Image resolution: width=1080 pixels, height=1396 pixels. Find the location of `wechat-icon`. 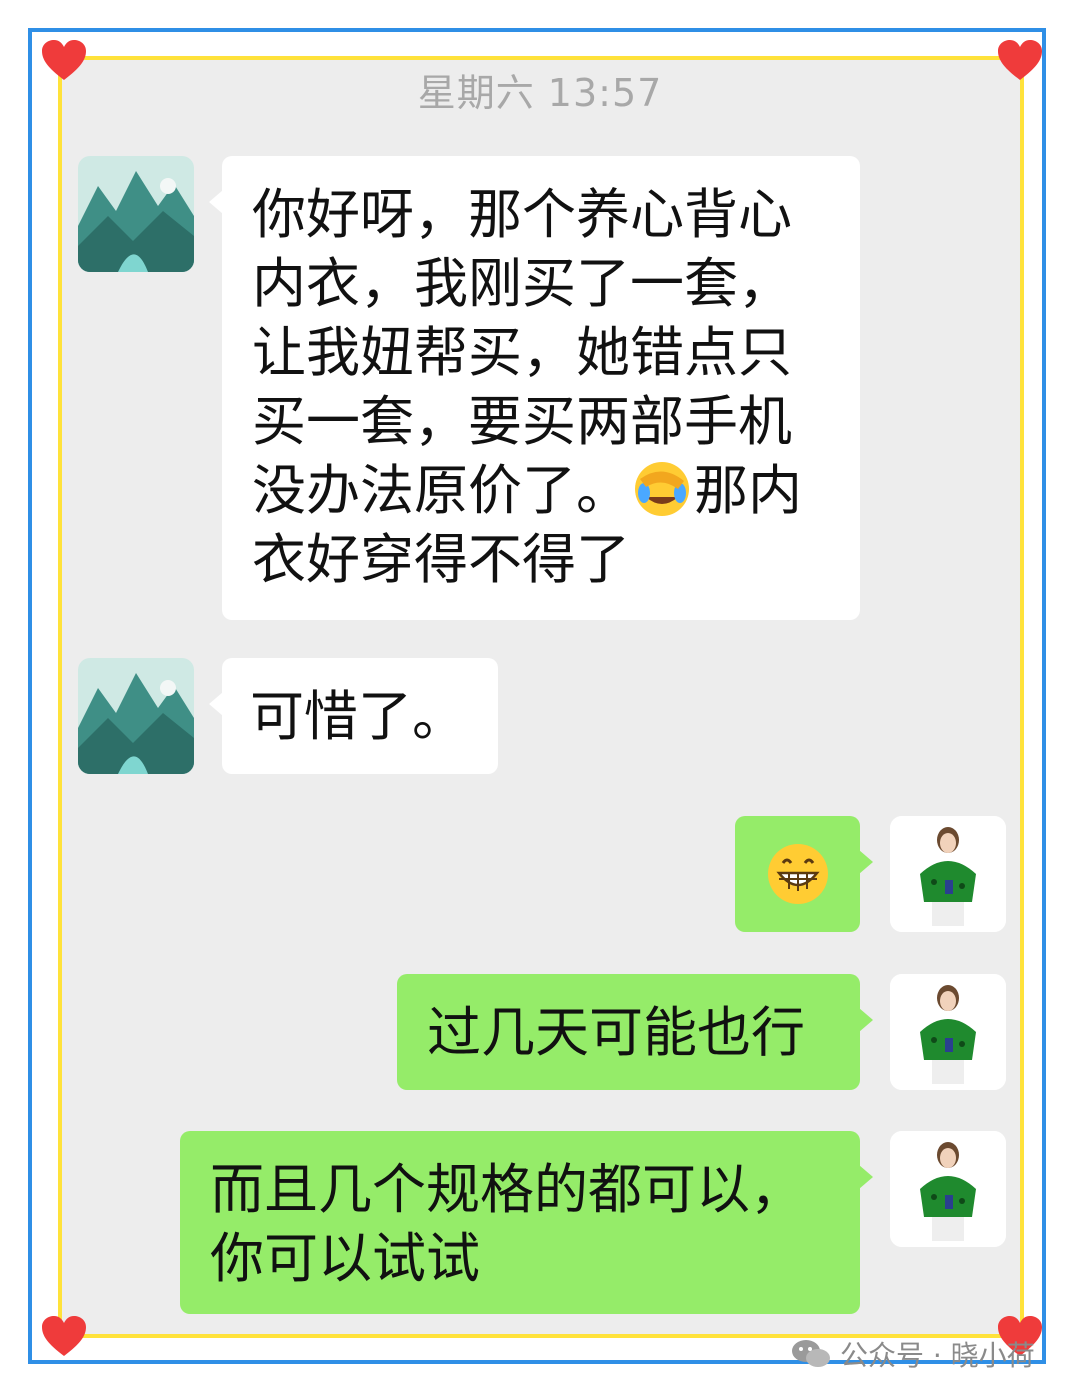

wechat-icon is located at coordinates (811, 1354).